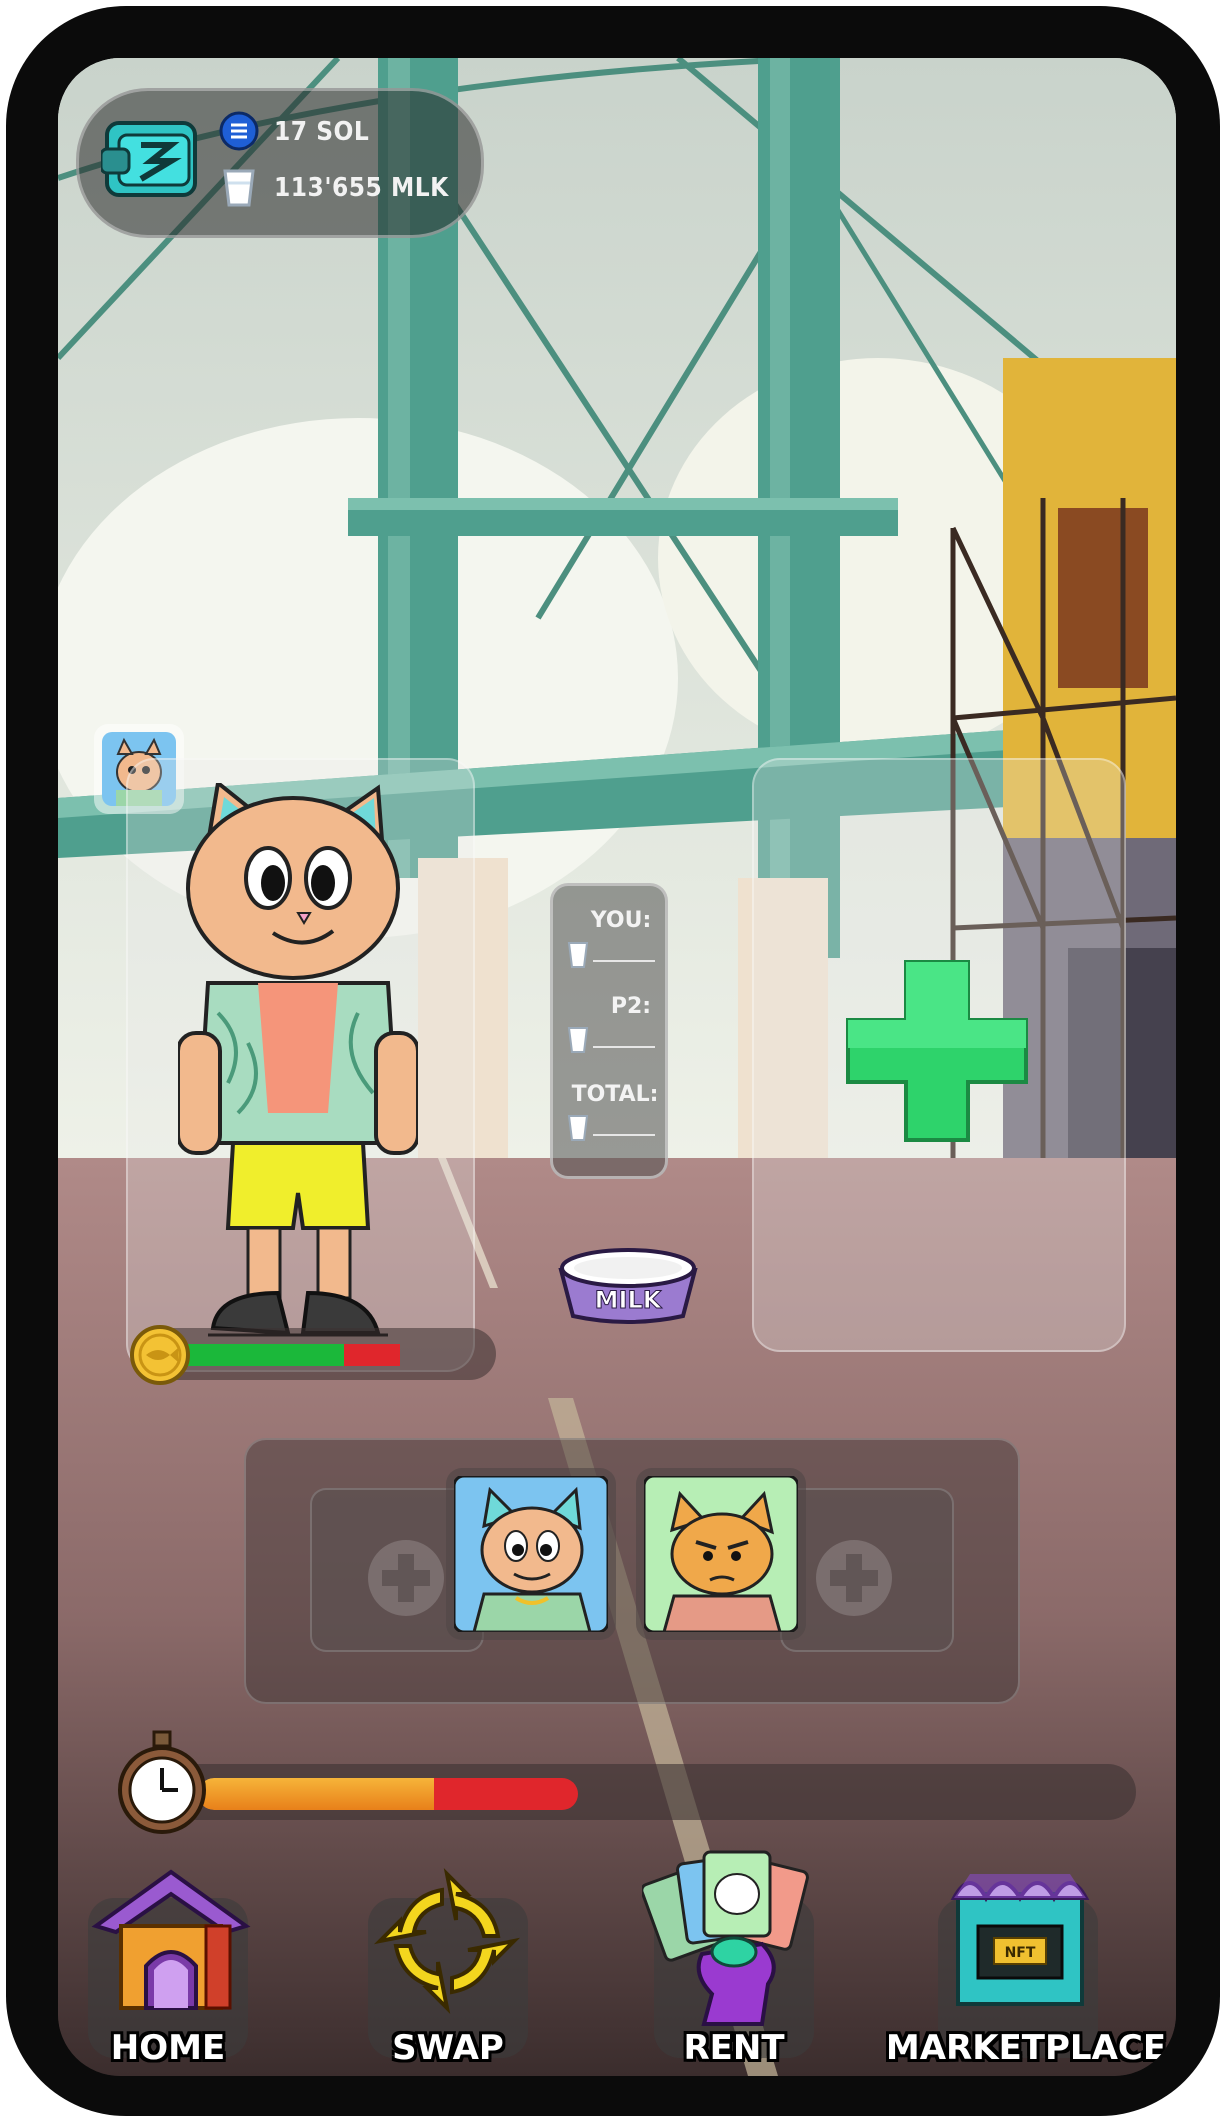 This screenshot has width=1226, height=2122. Describe the element at coordinates (149, 159) in the screenshot. I see `wallet-icon` at that location.